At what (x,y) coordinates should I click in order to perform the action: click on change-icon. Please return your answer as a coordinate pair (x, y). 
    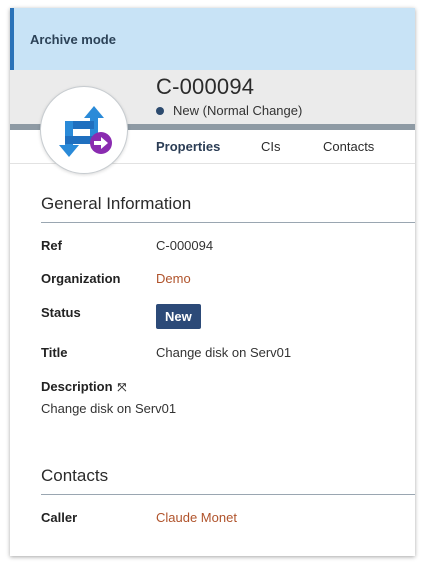
    Looking at the image, I should click on (85, 131).